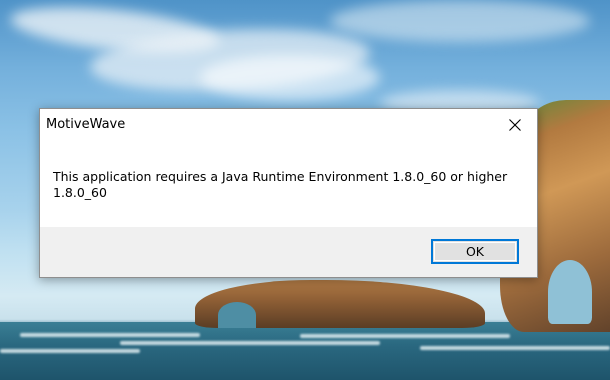 The image size is (610, 380). What do you see at coordinates (288, 125) in the screenshot?
I see `dialog-titlebar: MotiveWave` at bounding box center [288, 125].